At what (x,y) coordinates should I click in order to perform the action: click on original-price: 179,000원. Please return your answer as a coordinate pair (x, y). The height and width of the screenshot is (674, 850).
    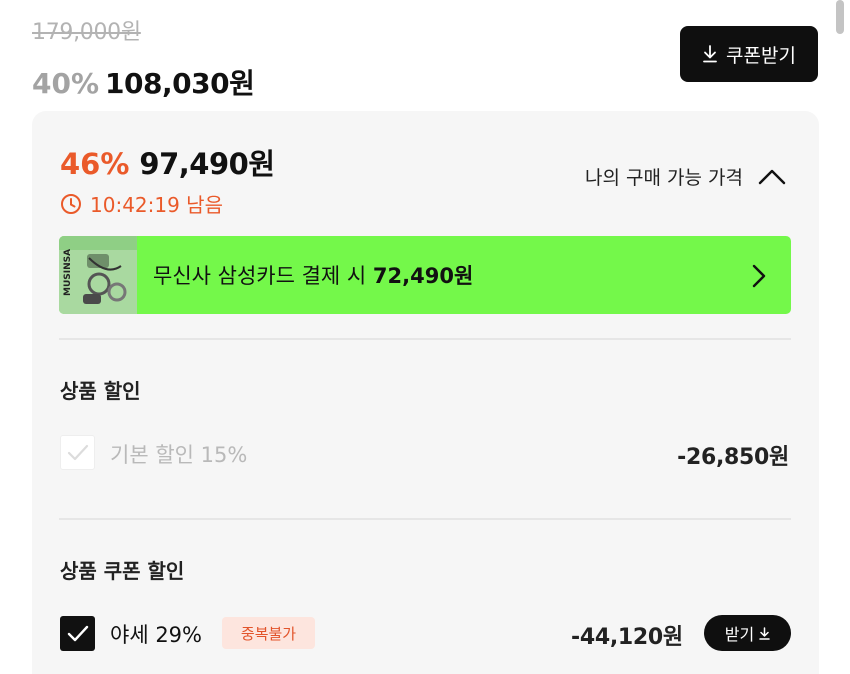
    Looking at the image, I should click on (86, 32).